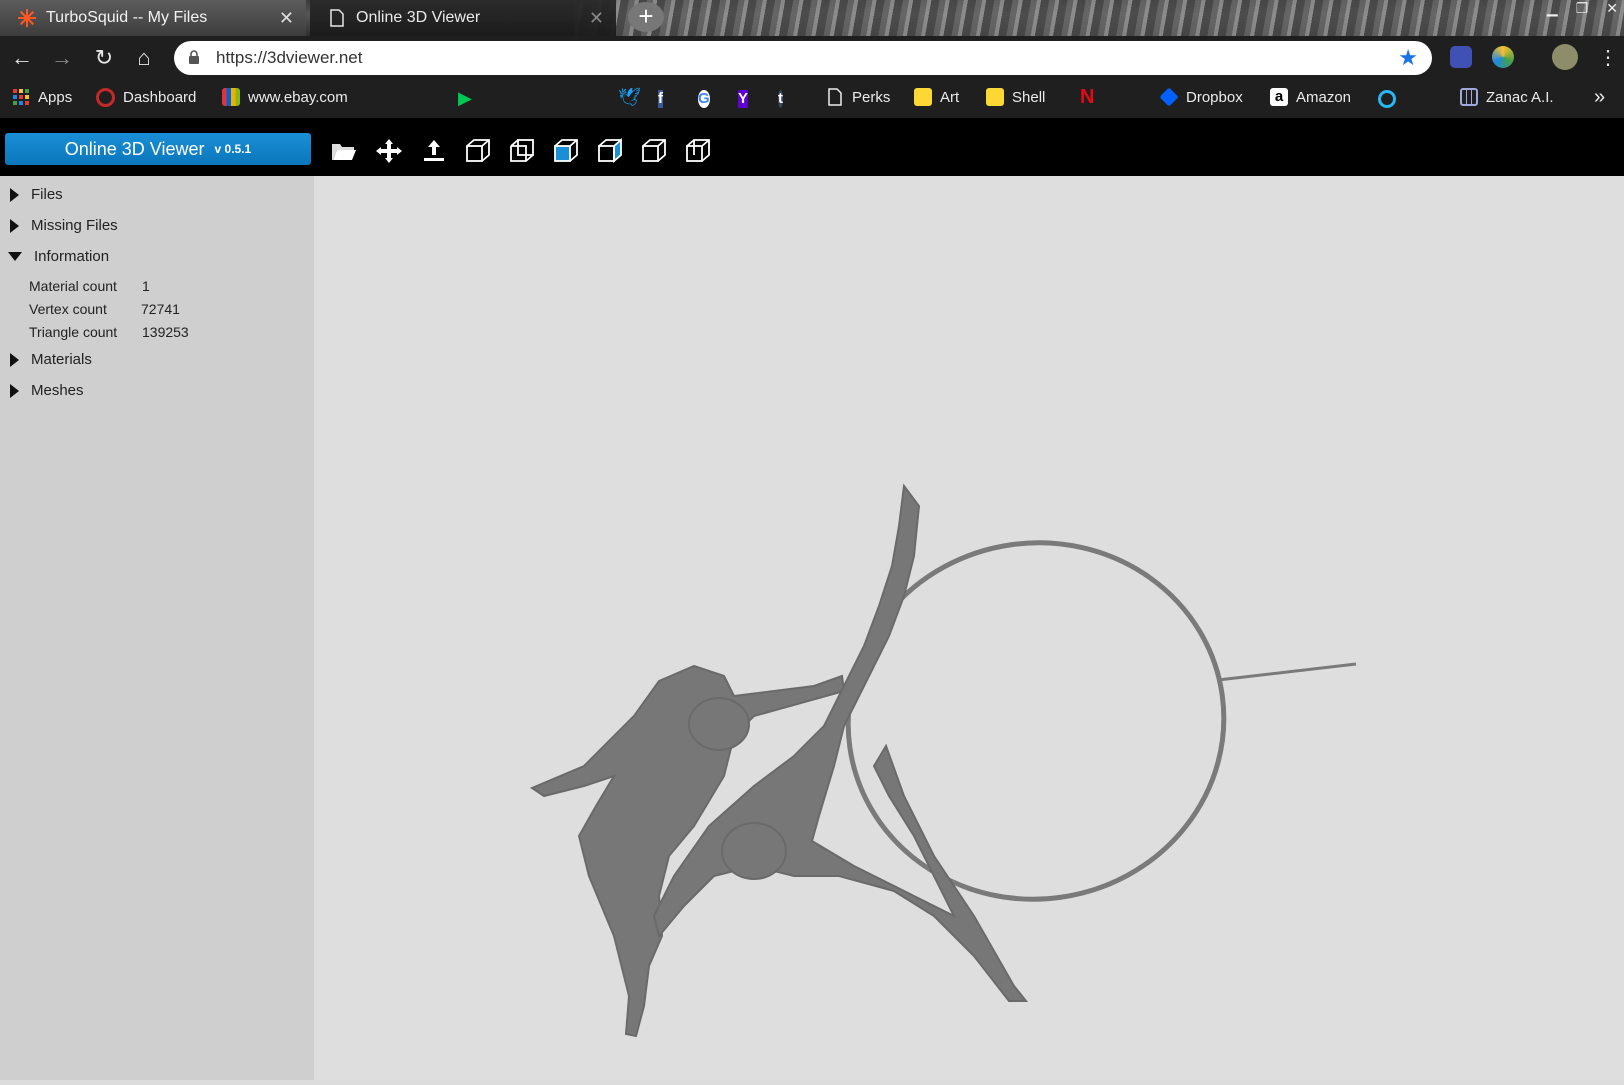 The image size is (1624, 1085). I want to click on reload-button: ↻, so click(104, 58).